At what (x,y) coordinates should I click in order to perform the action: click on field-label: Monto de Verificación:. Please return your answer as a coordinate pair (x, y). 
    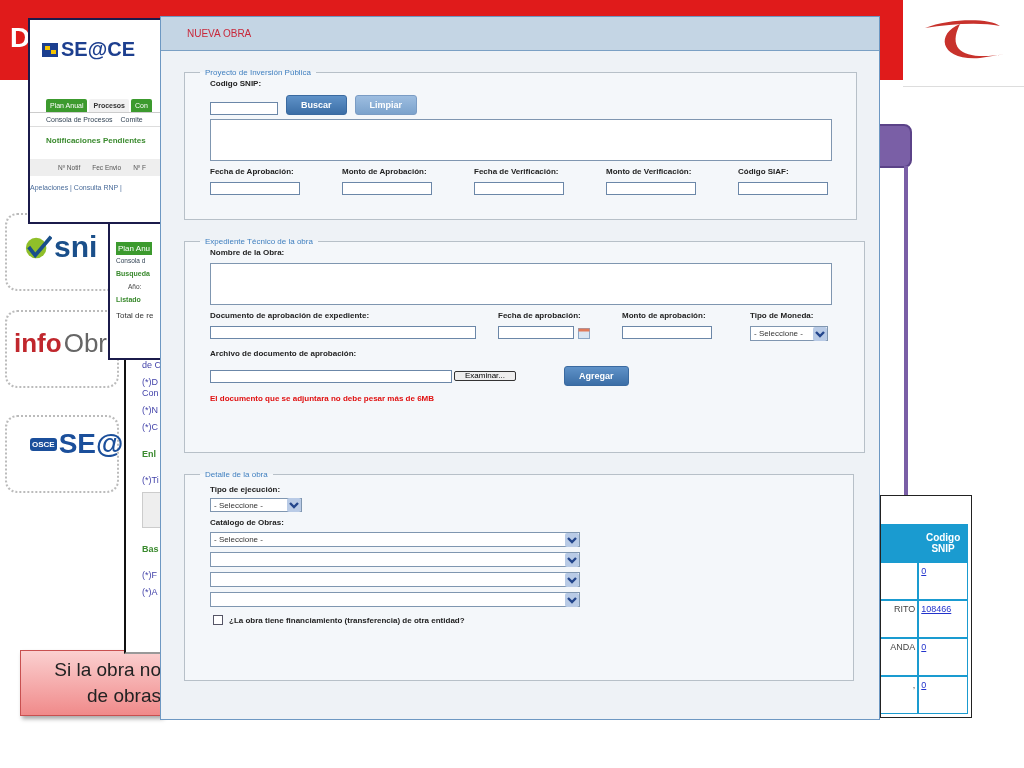
    Looking at the image, I should click on (649, 171).